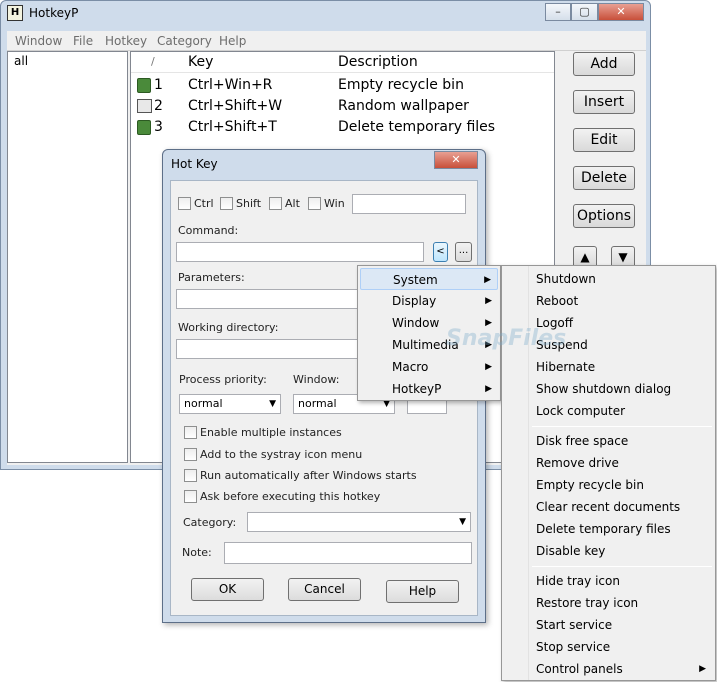 This screenshot has width=717, height=682. I want to click on table-row: 2 Ctrl+Shift+W Random wallpaper, so click(343, 106).